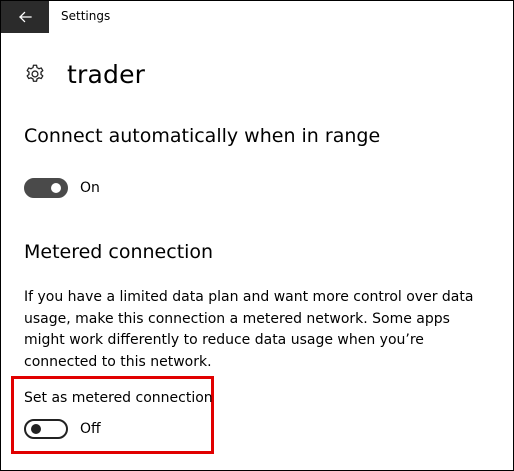 This screenshot has height=471, width=514. I want to click on metered-toggle, so click(46, 429).